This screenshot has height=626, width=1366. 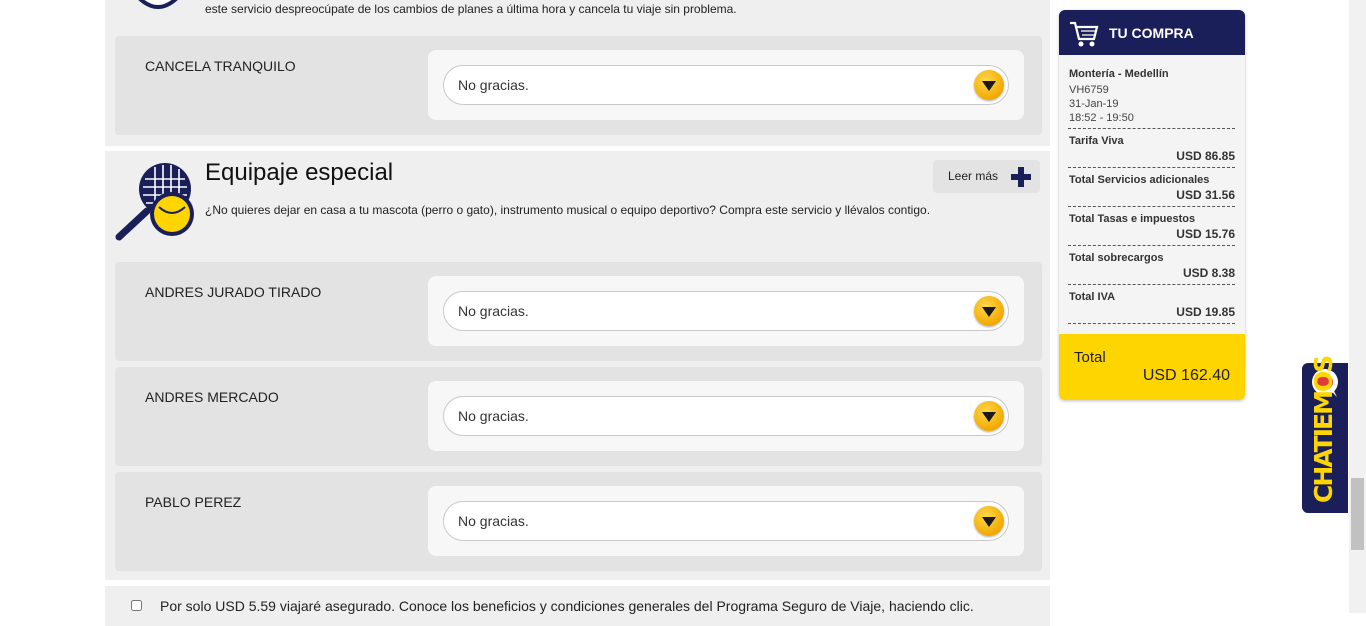 What do you see at coordinates (1323, 429) in the screenshot?
I see `chat-label: CHATIEMOS` at bounding box center [1323, 429].